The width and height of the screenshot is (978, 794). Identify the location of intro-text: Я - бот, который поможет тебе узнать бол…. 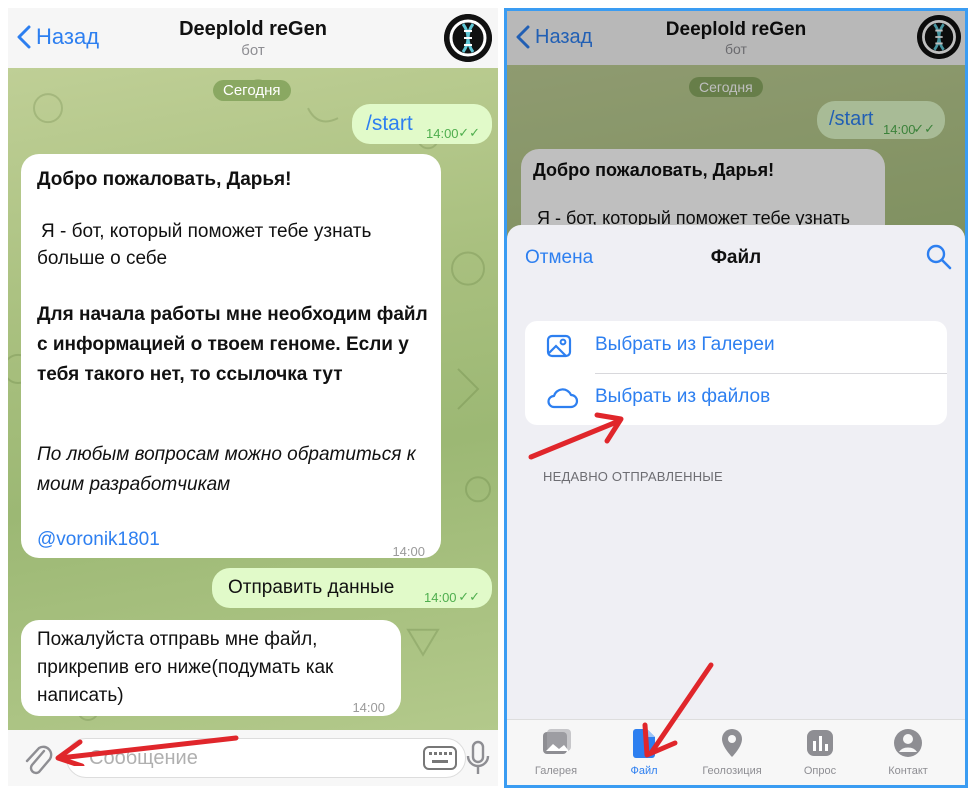
(204, 245).